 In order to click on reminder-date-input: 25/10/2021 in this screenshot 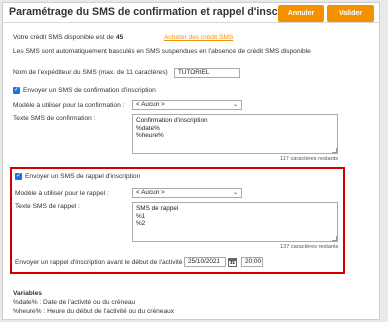, I will do `click(205, 262)`.